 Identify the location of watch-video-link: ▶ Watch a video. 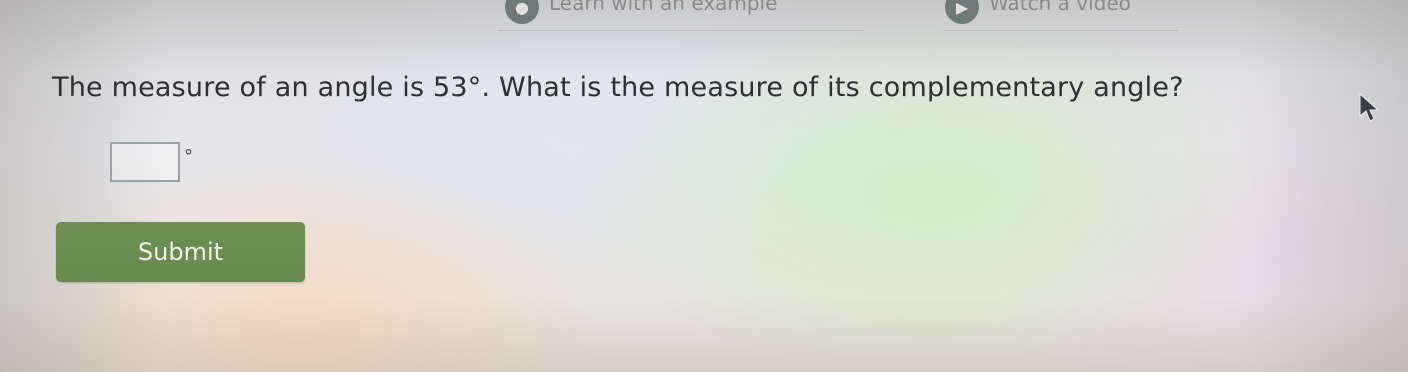
(1038, 12).